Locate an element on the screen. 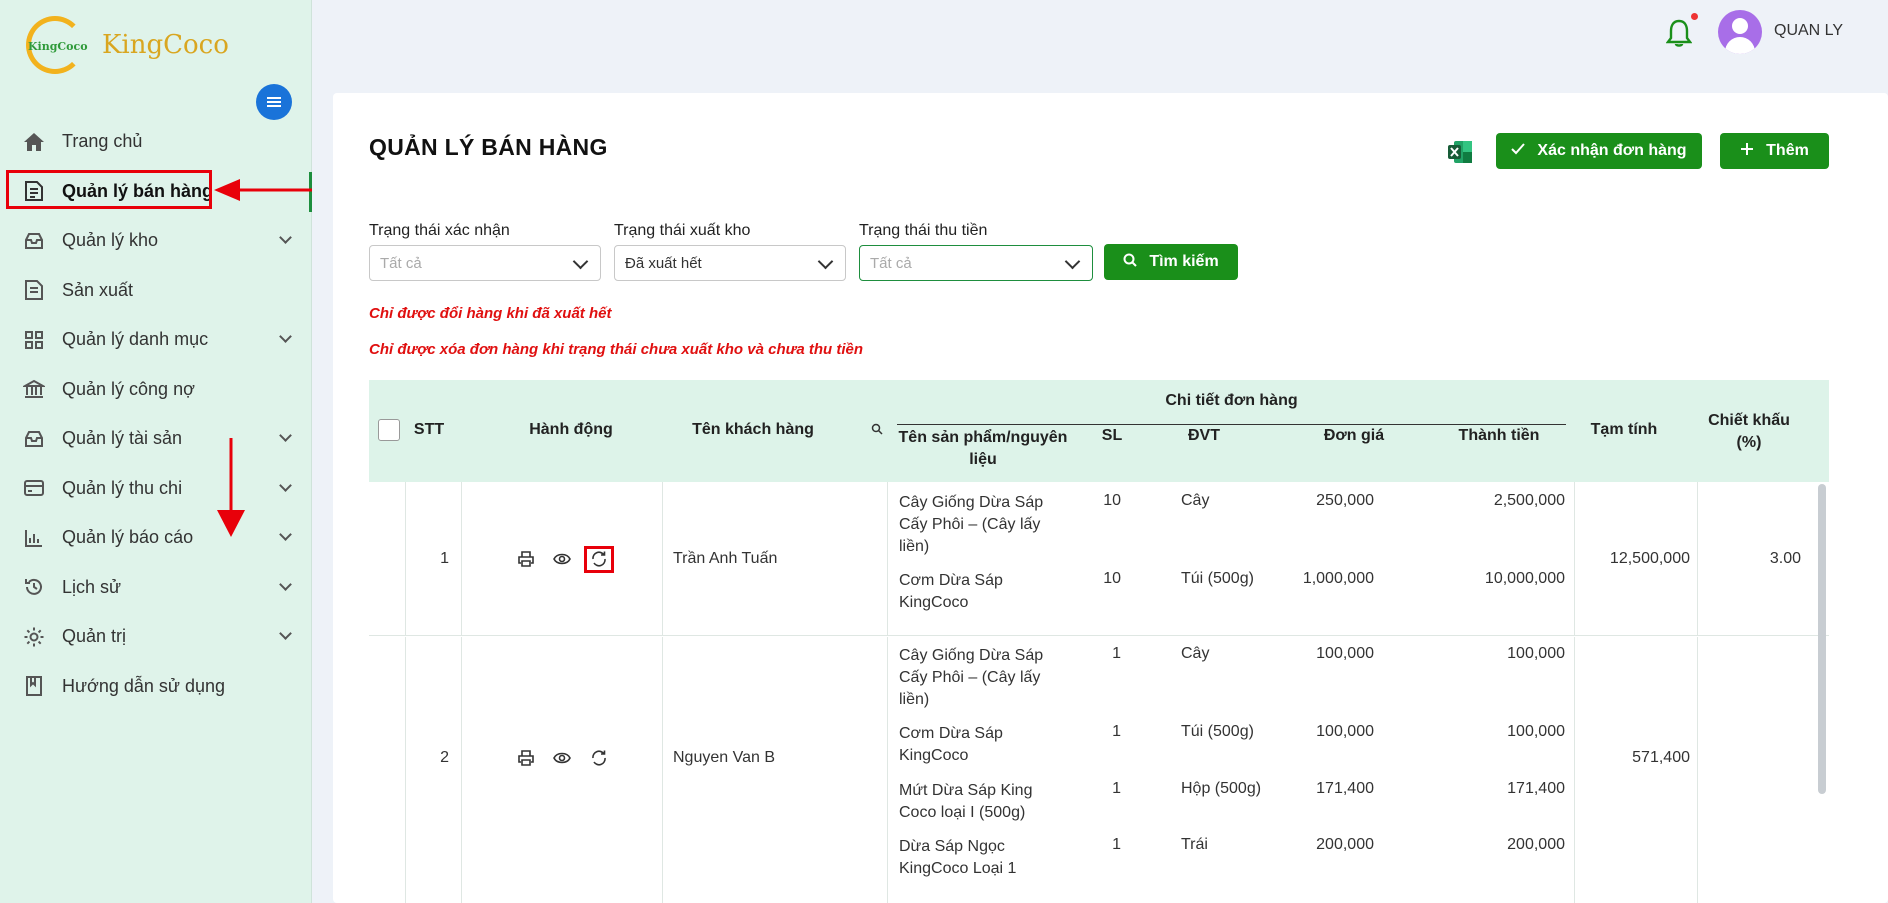 The image size is (1888, 903). sidebar-item-label: Quản lý báo cáo is located at coordinates (128, 537).